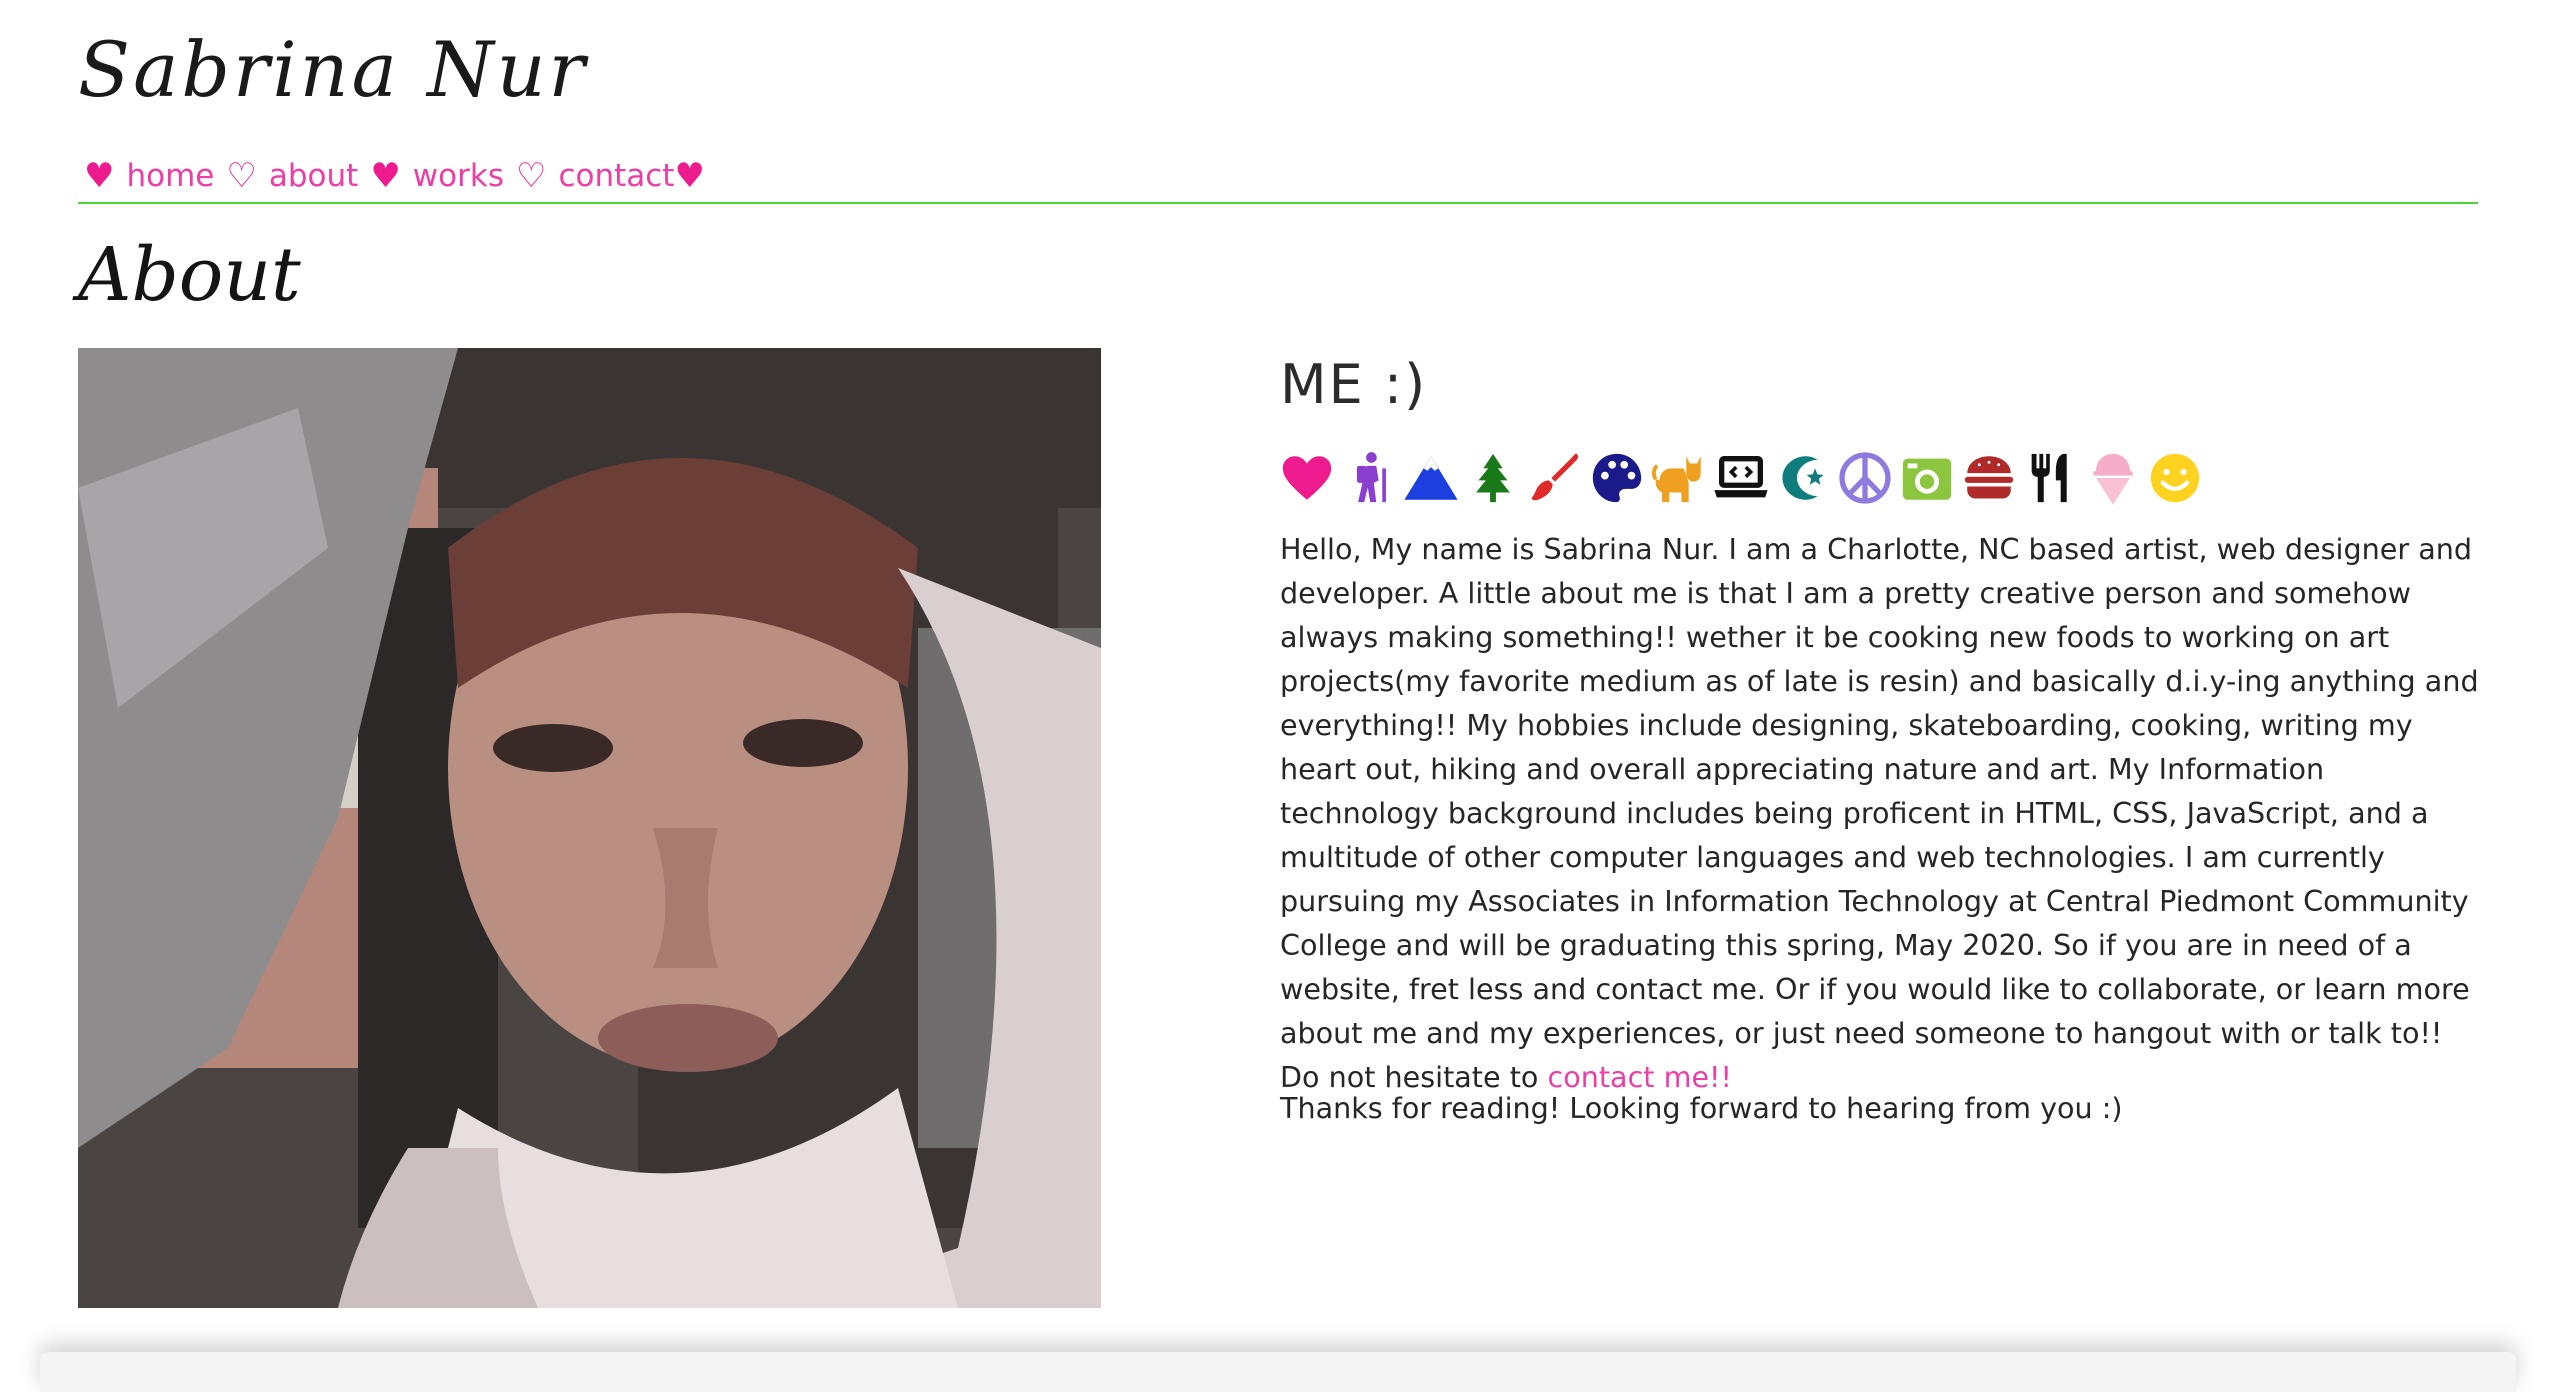 This screenshot has width=2556, height=1392. Describe the element at coordinates (1431, 478) in the screenshot. I see `mountain-icon` at that location.